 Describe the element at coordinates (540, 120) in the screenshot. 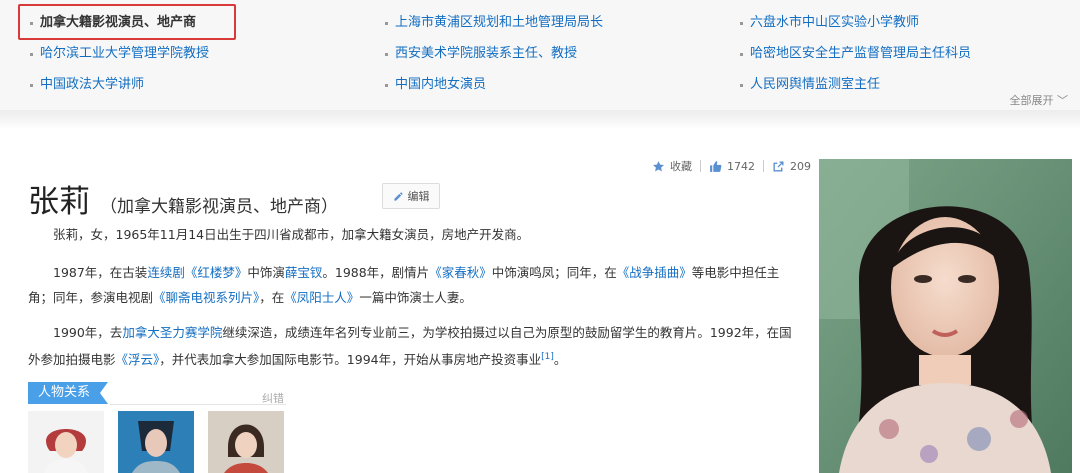

I see `section-divider` at that location.